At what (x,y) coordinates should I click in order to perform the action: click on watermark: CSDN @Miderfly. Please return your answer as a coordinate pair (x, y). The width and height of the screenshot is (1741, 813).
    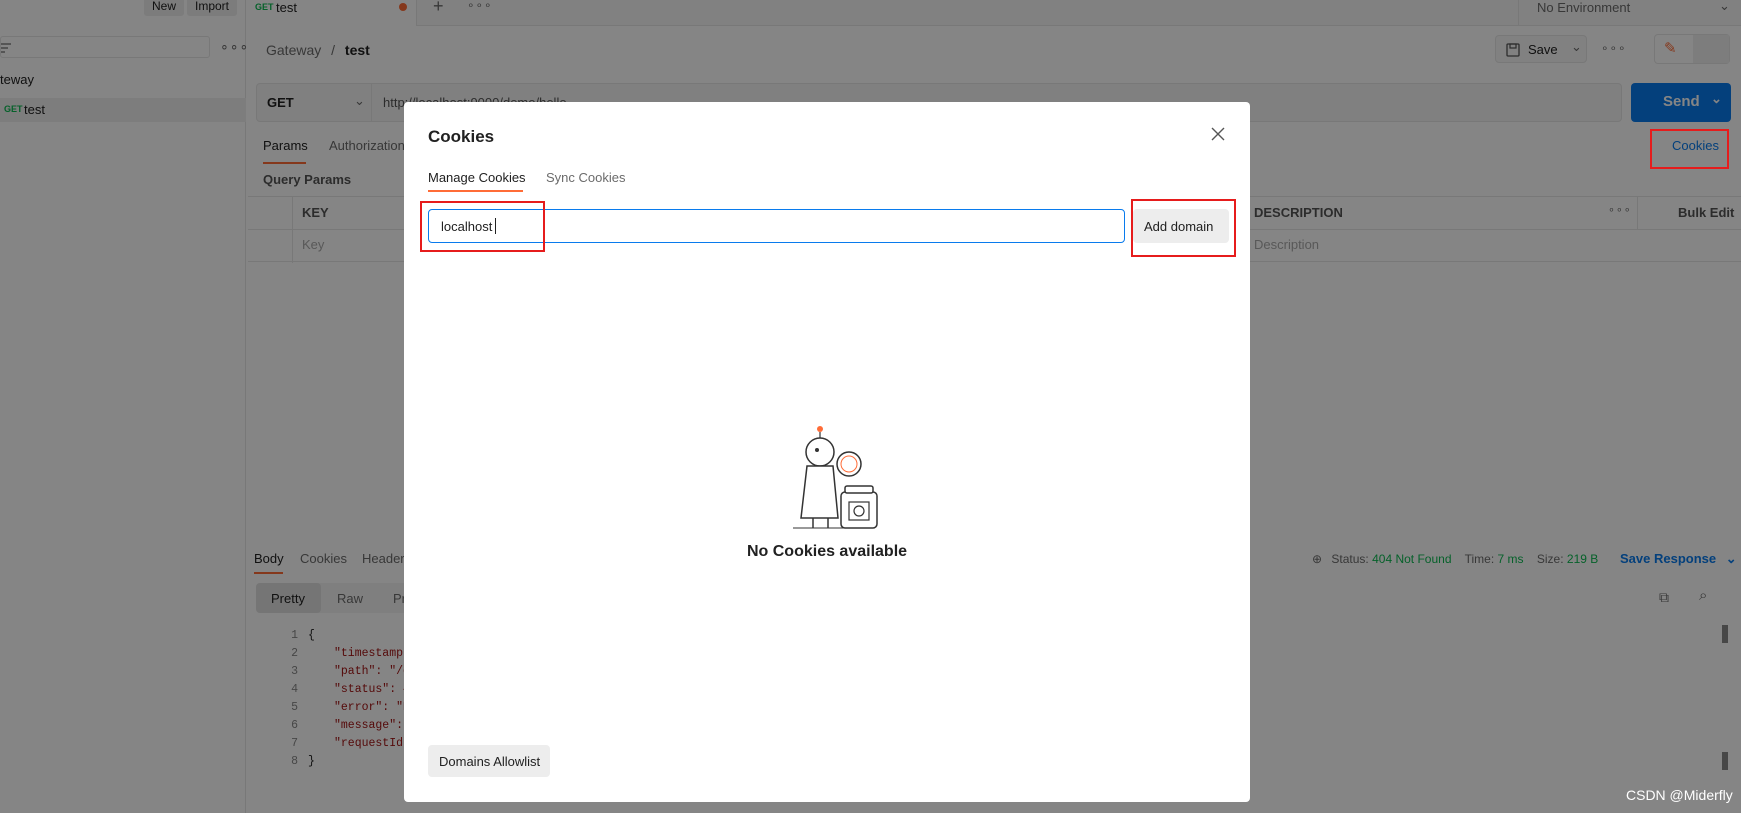
    Looking at the image, I should click on (1679, 795).